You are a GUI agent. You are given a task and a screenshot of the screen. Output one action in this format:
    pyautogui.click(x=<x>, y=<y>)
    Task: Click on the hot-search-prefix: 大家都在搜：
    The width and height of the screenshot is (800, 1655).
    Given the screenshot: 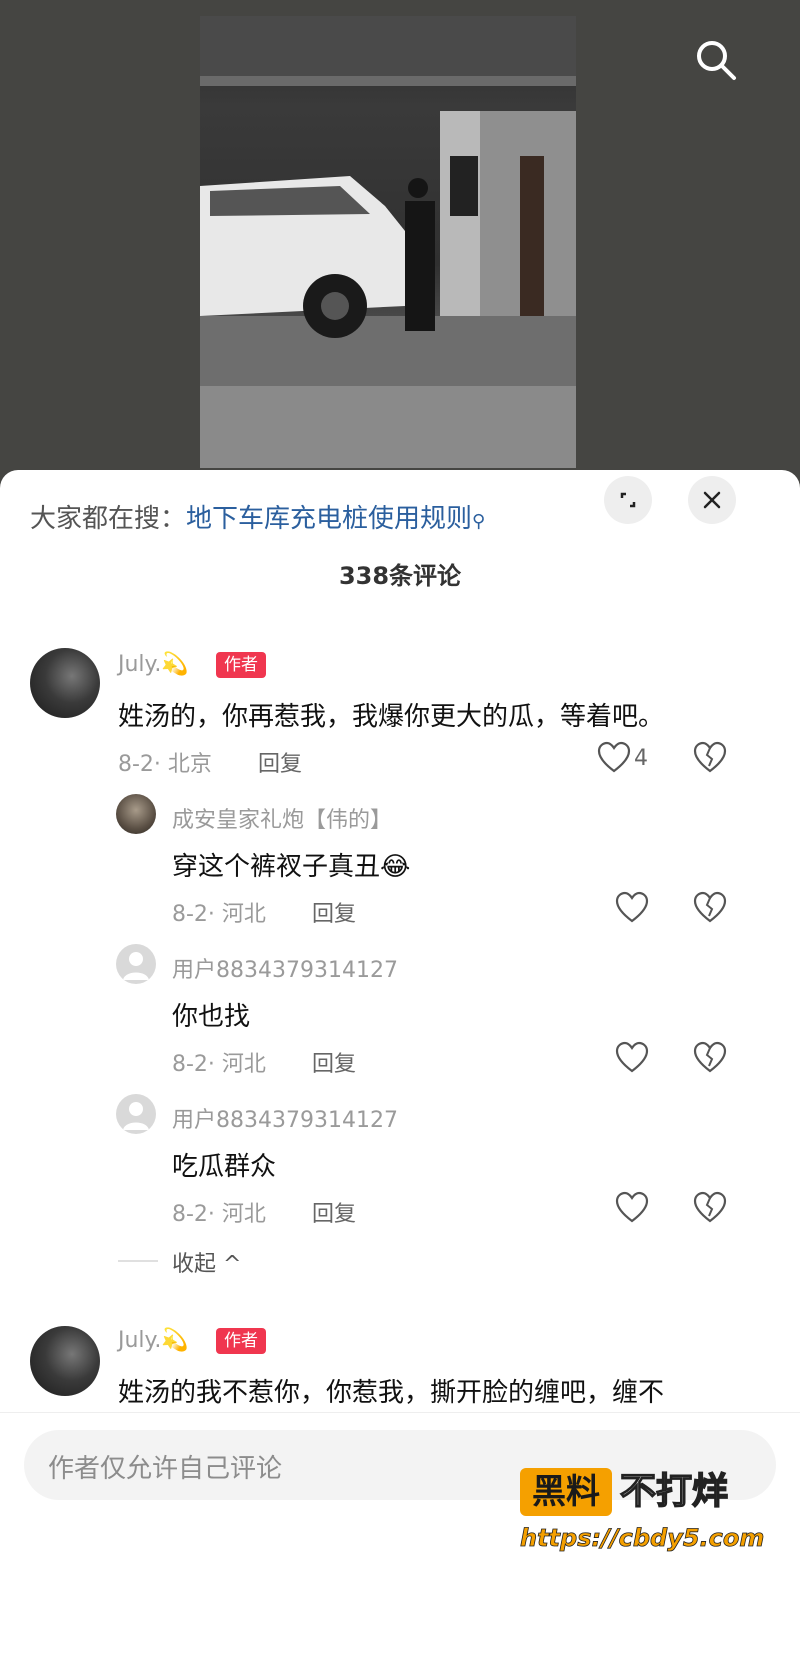 What is the action you would take?
    pyautogui.click(x=108, y=519)
    